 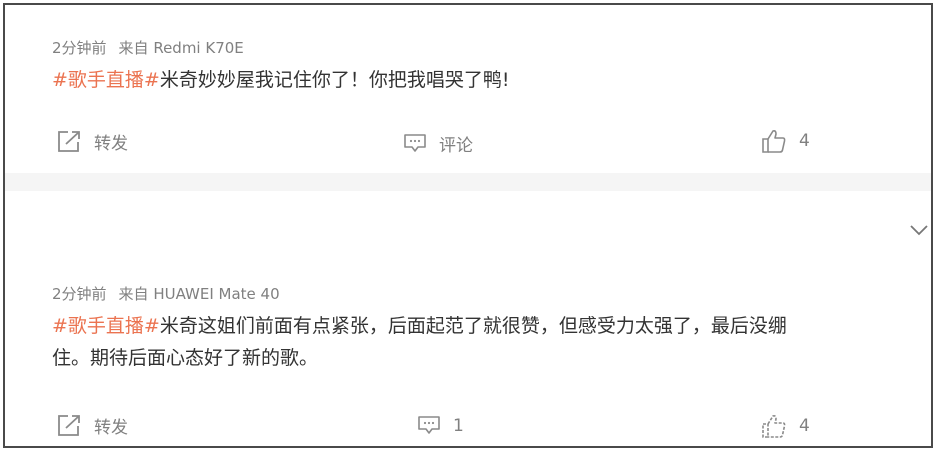 I want to click on chevron-down-icon, so click(x=919, y=230).